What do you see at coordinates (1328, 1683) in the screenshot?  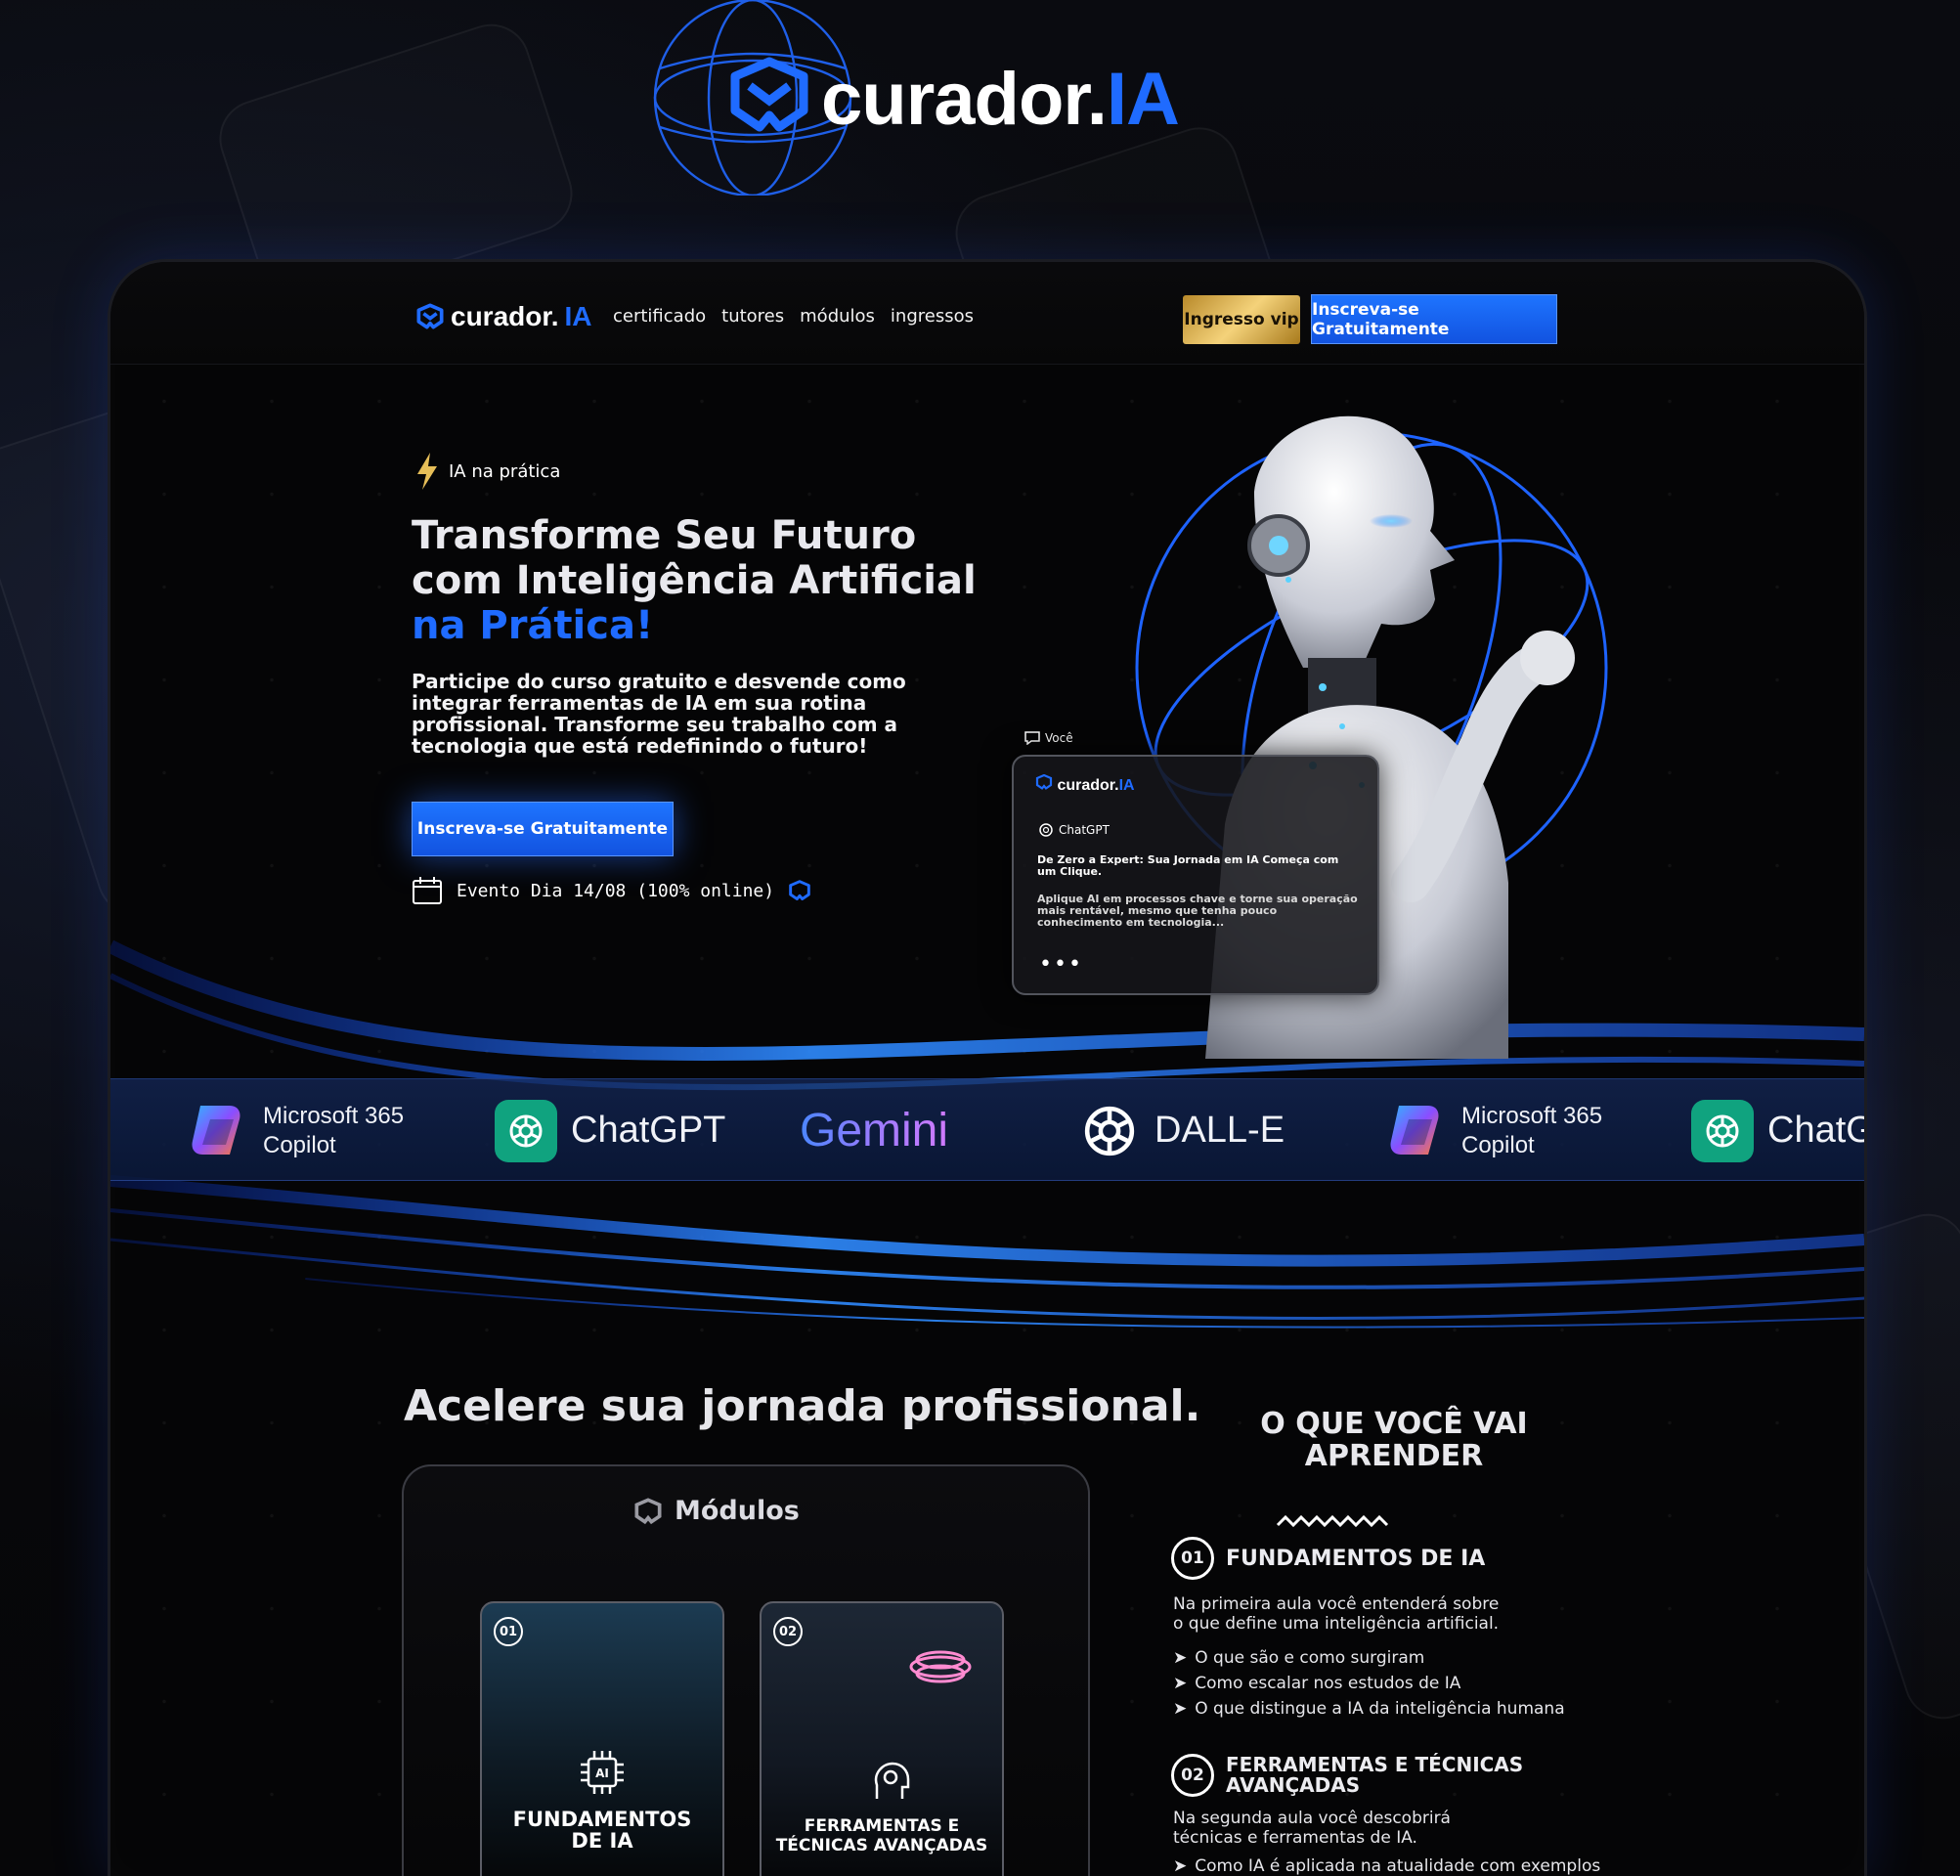 I see `learn-bullet-text: Como escalar nos estudos de IA` at bounding box center [1328, 1683].